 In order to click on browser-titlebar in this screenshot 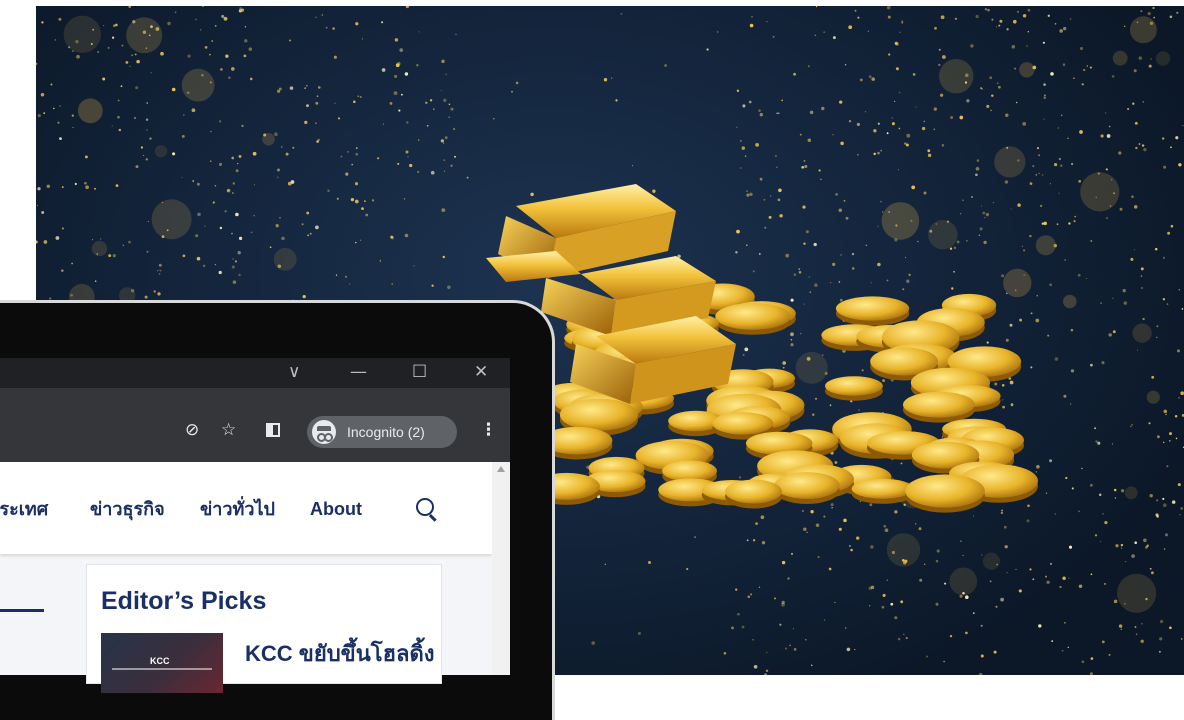, I will do `click(255, 373)`.